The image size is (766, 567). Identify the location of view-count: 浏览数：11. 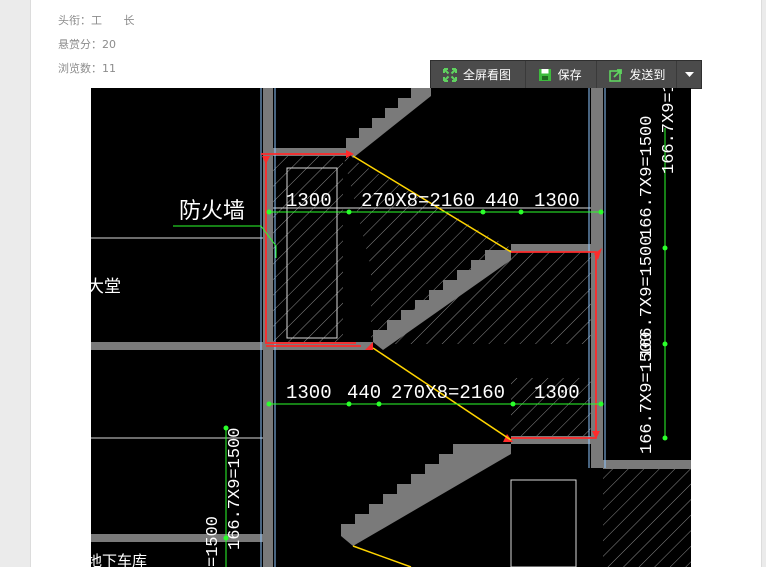
(87, 68).